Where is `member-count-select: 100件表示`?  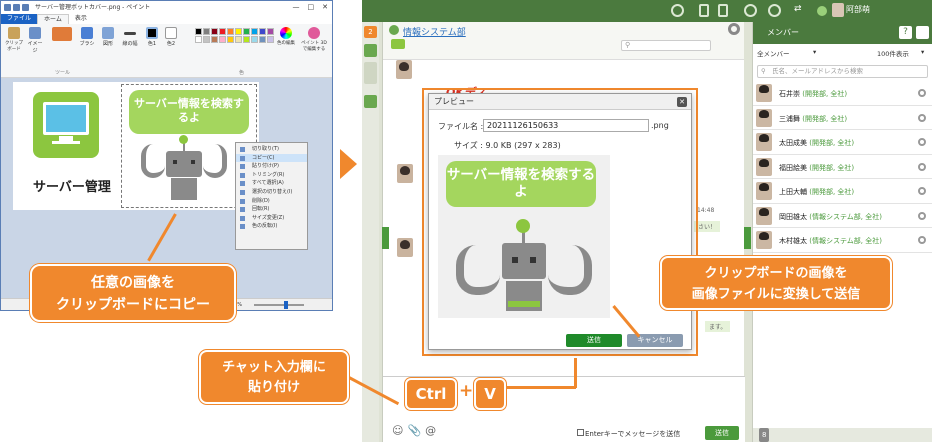
member-count-select: 100件表示 is located at coordinates (893, 53).